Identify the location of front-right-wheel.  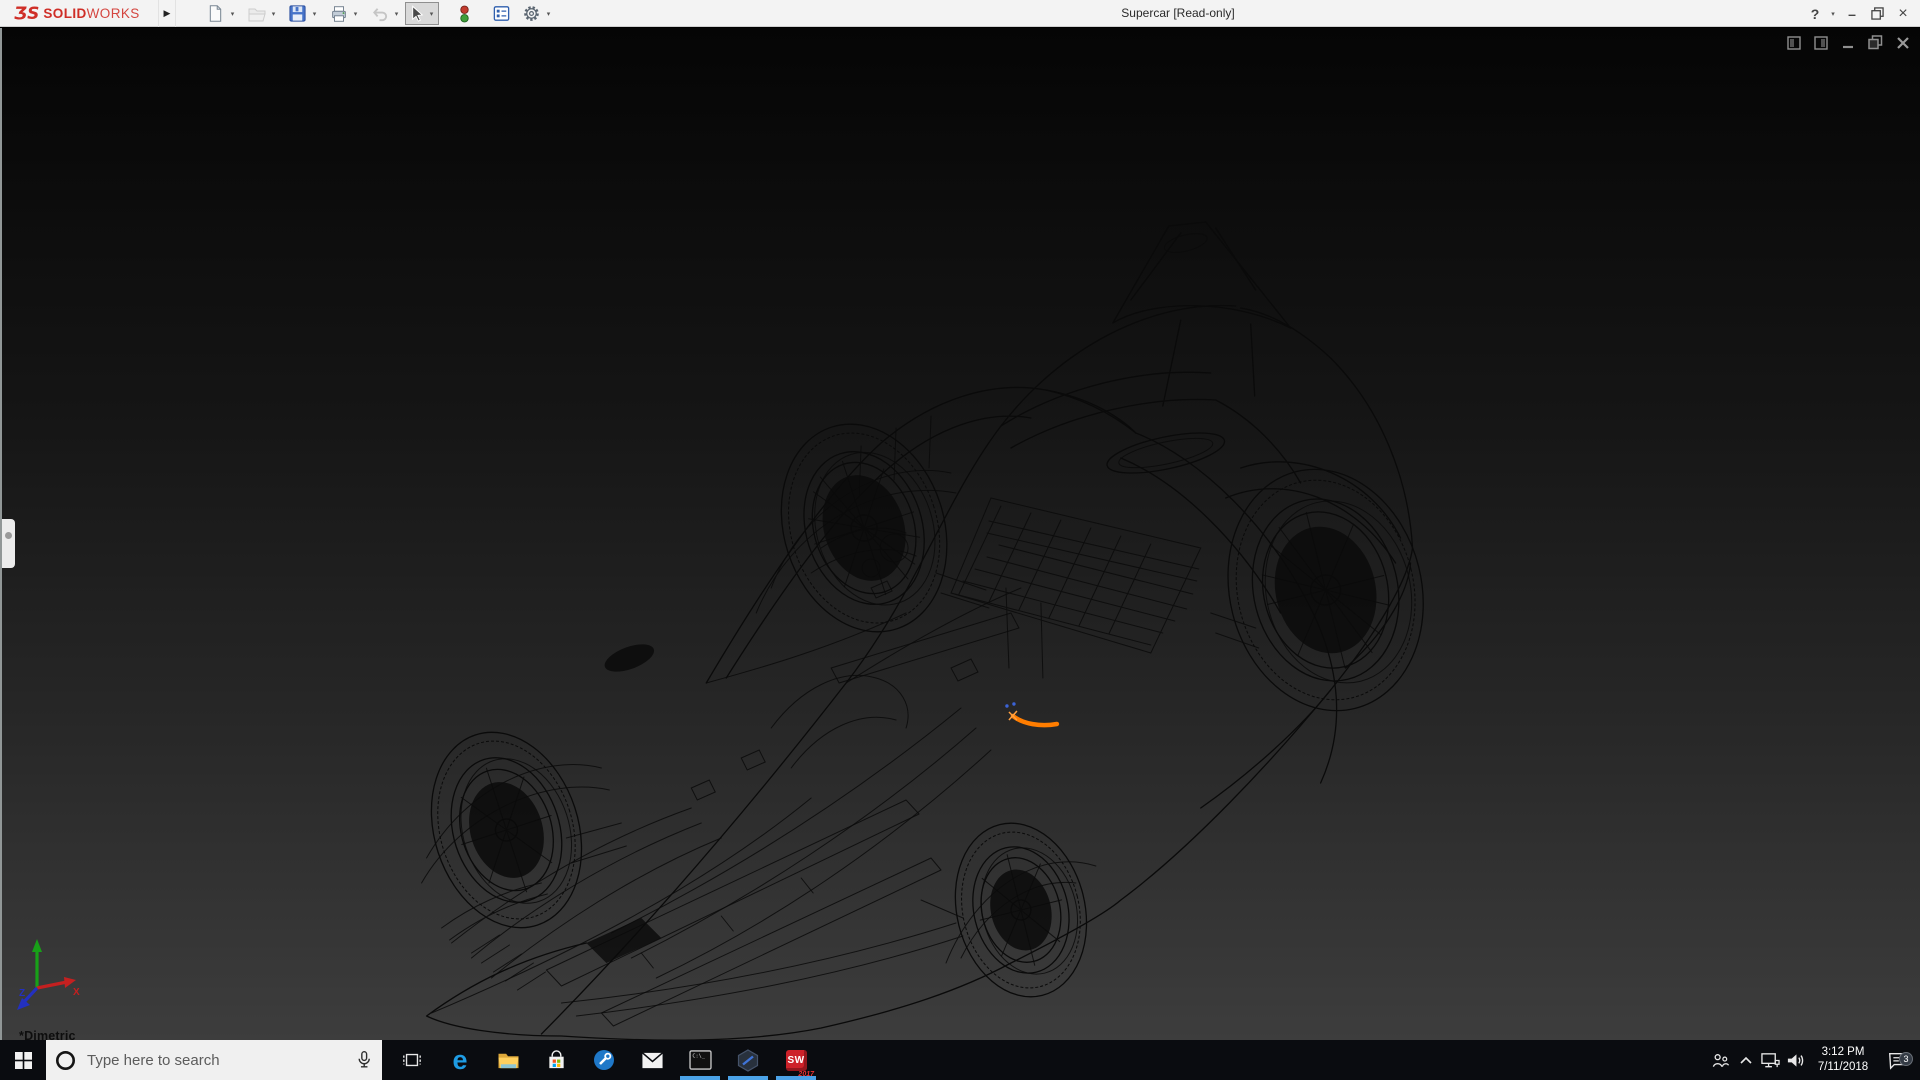
(1021, 910).